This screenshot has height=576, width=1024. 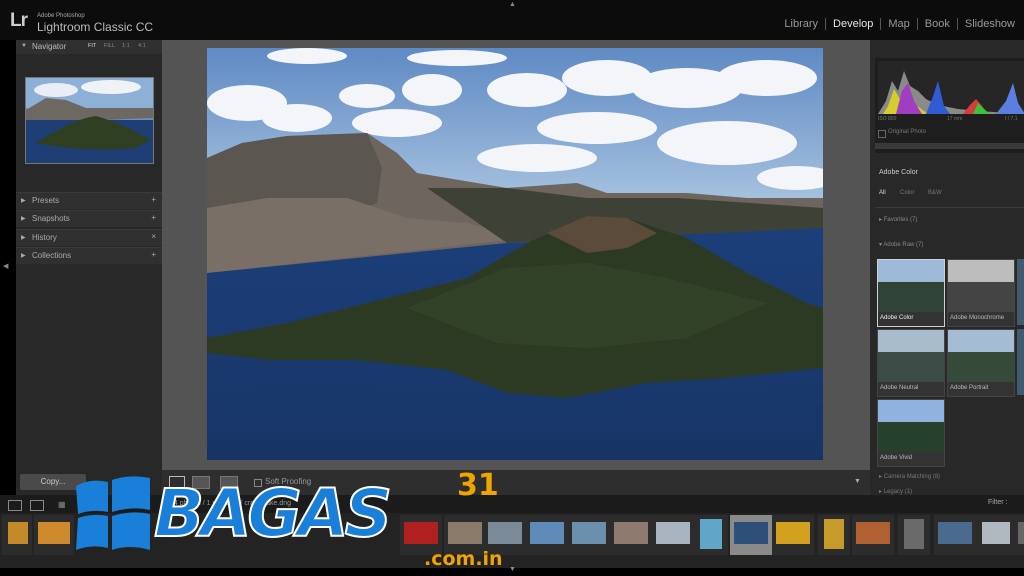 What do you see at coordinates (153, 199) in the screenshot?
I see `add-preset-icon: +` at bounding box center [153, 199].